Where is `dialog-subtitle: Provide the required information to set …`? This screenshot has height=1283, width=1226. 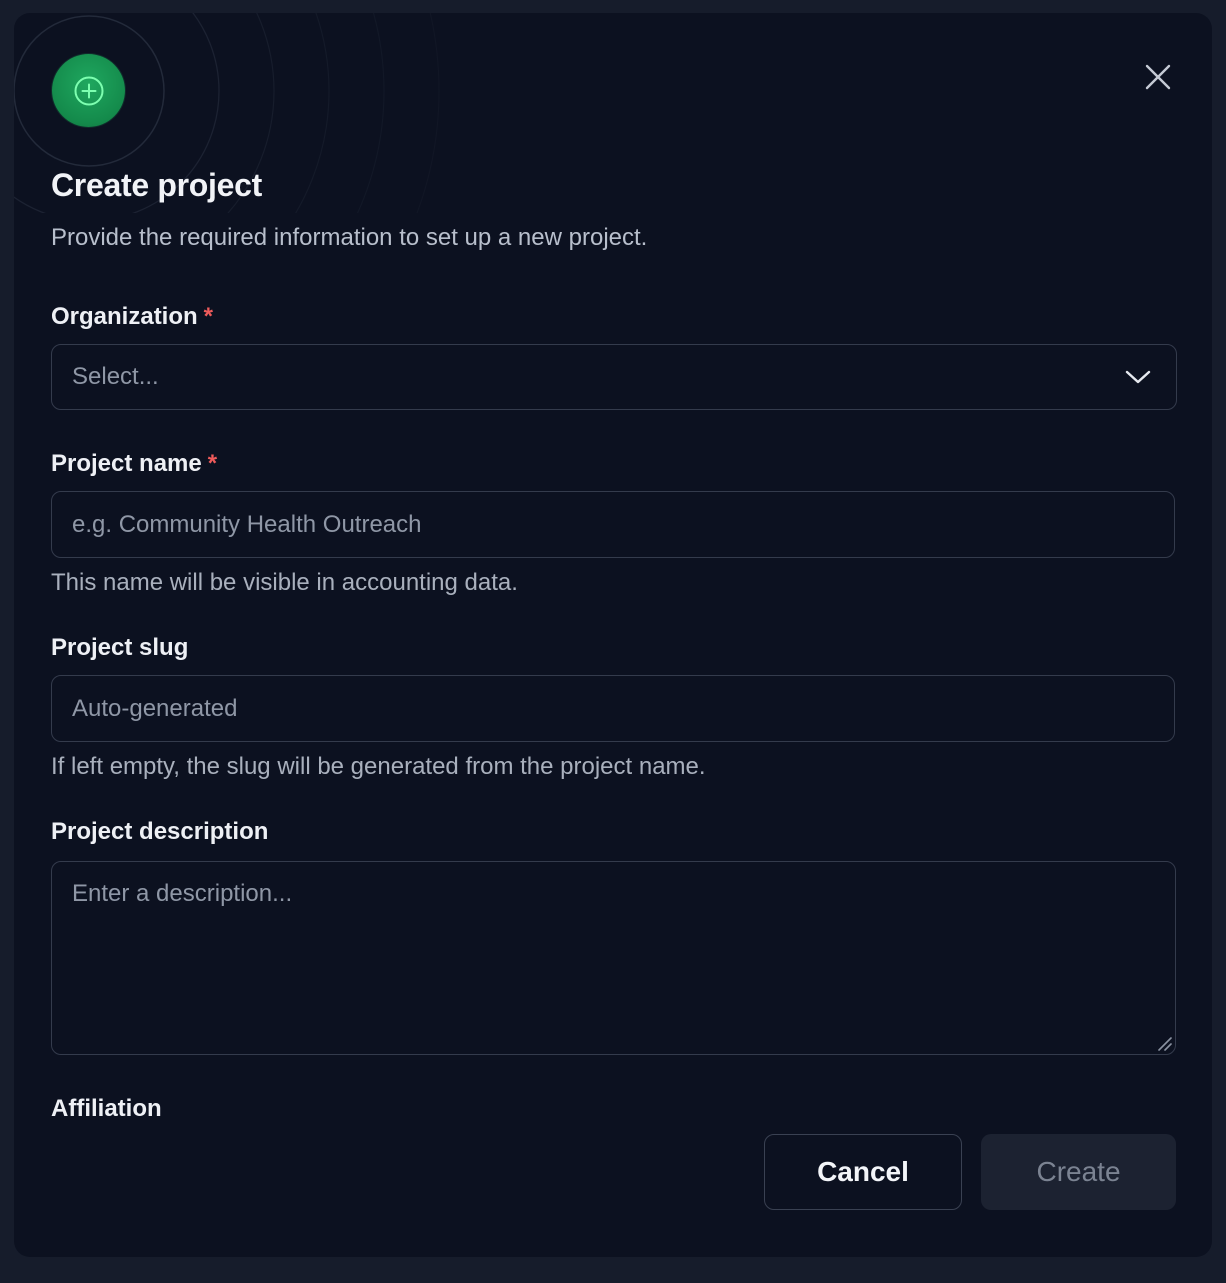 dialog-subtitle: Provide the required information to set … is located at coordinates (349, 237).